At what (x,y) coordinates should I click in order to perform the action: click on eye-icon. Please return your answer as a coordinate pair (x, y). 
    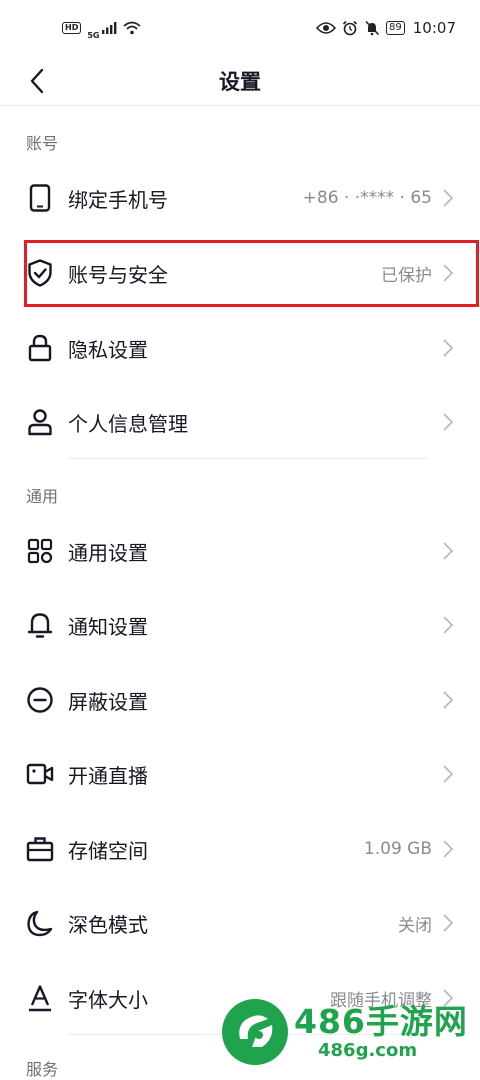
    Looking at the image, I should click on (326, 28).